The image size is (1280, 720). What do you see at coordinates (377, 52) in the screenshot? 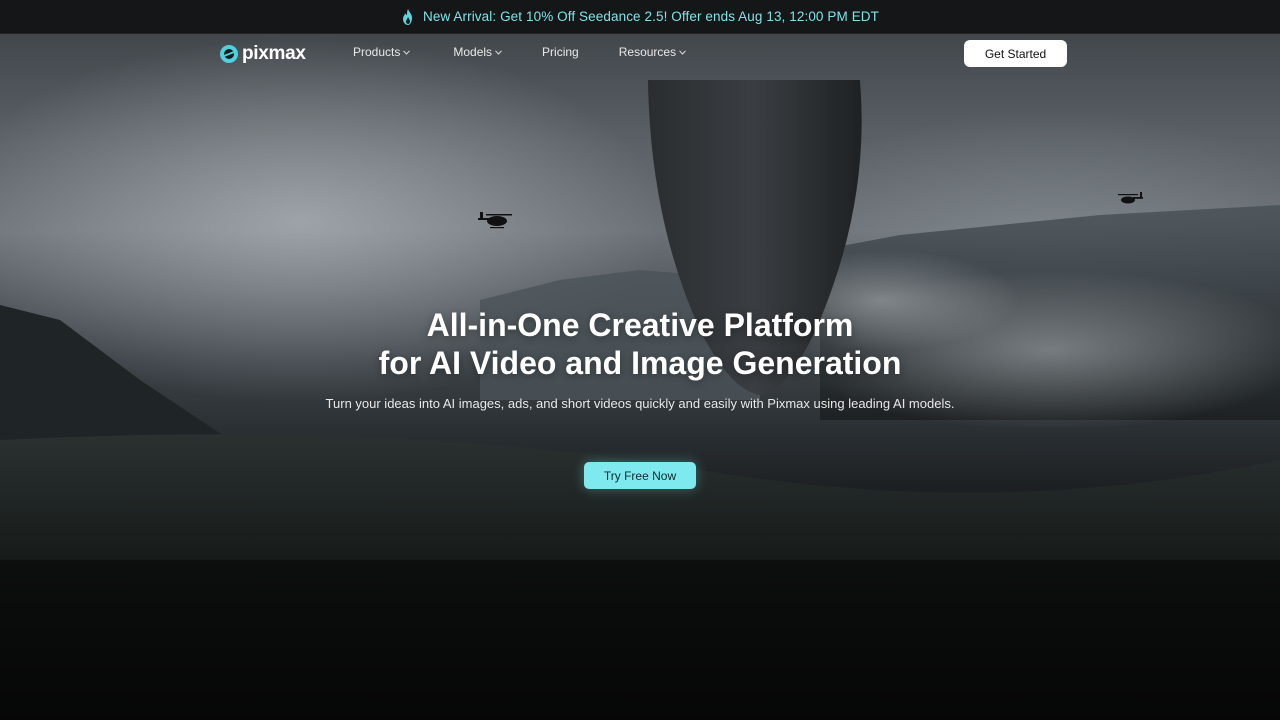
I see `nav-item-label: Products` at bounding box center [377, 52].